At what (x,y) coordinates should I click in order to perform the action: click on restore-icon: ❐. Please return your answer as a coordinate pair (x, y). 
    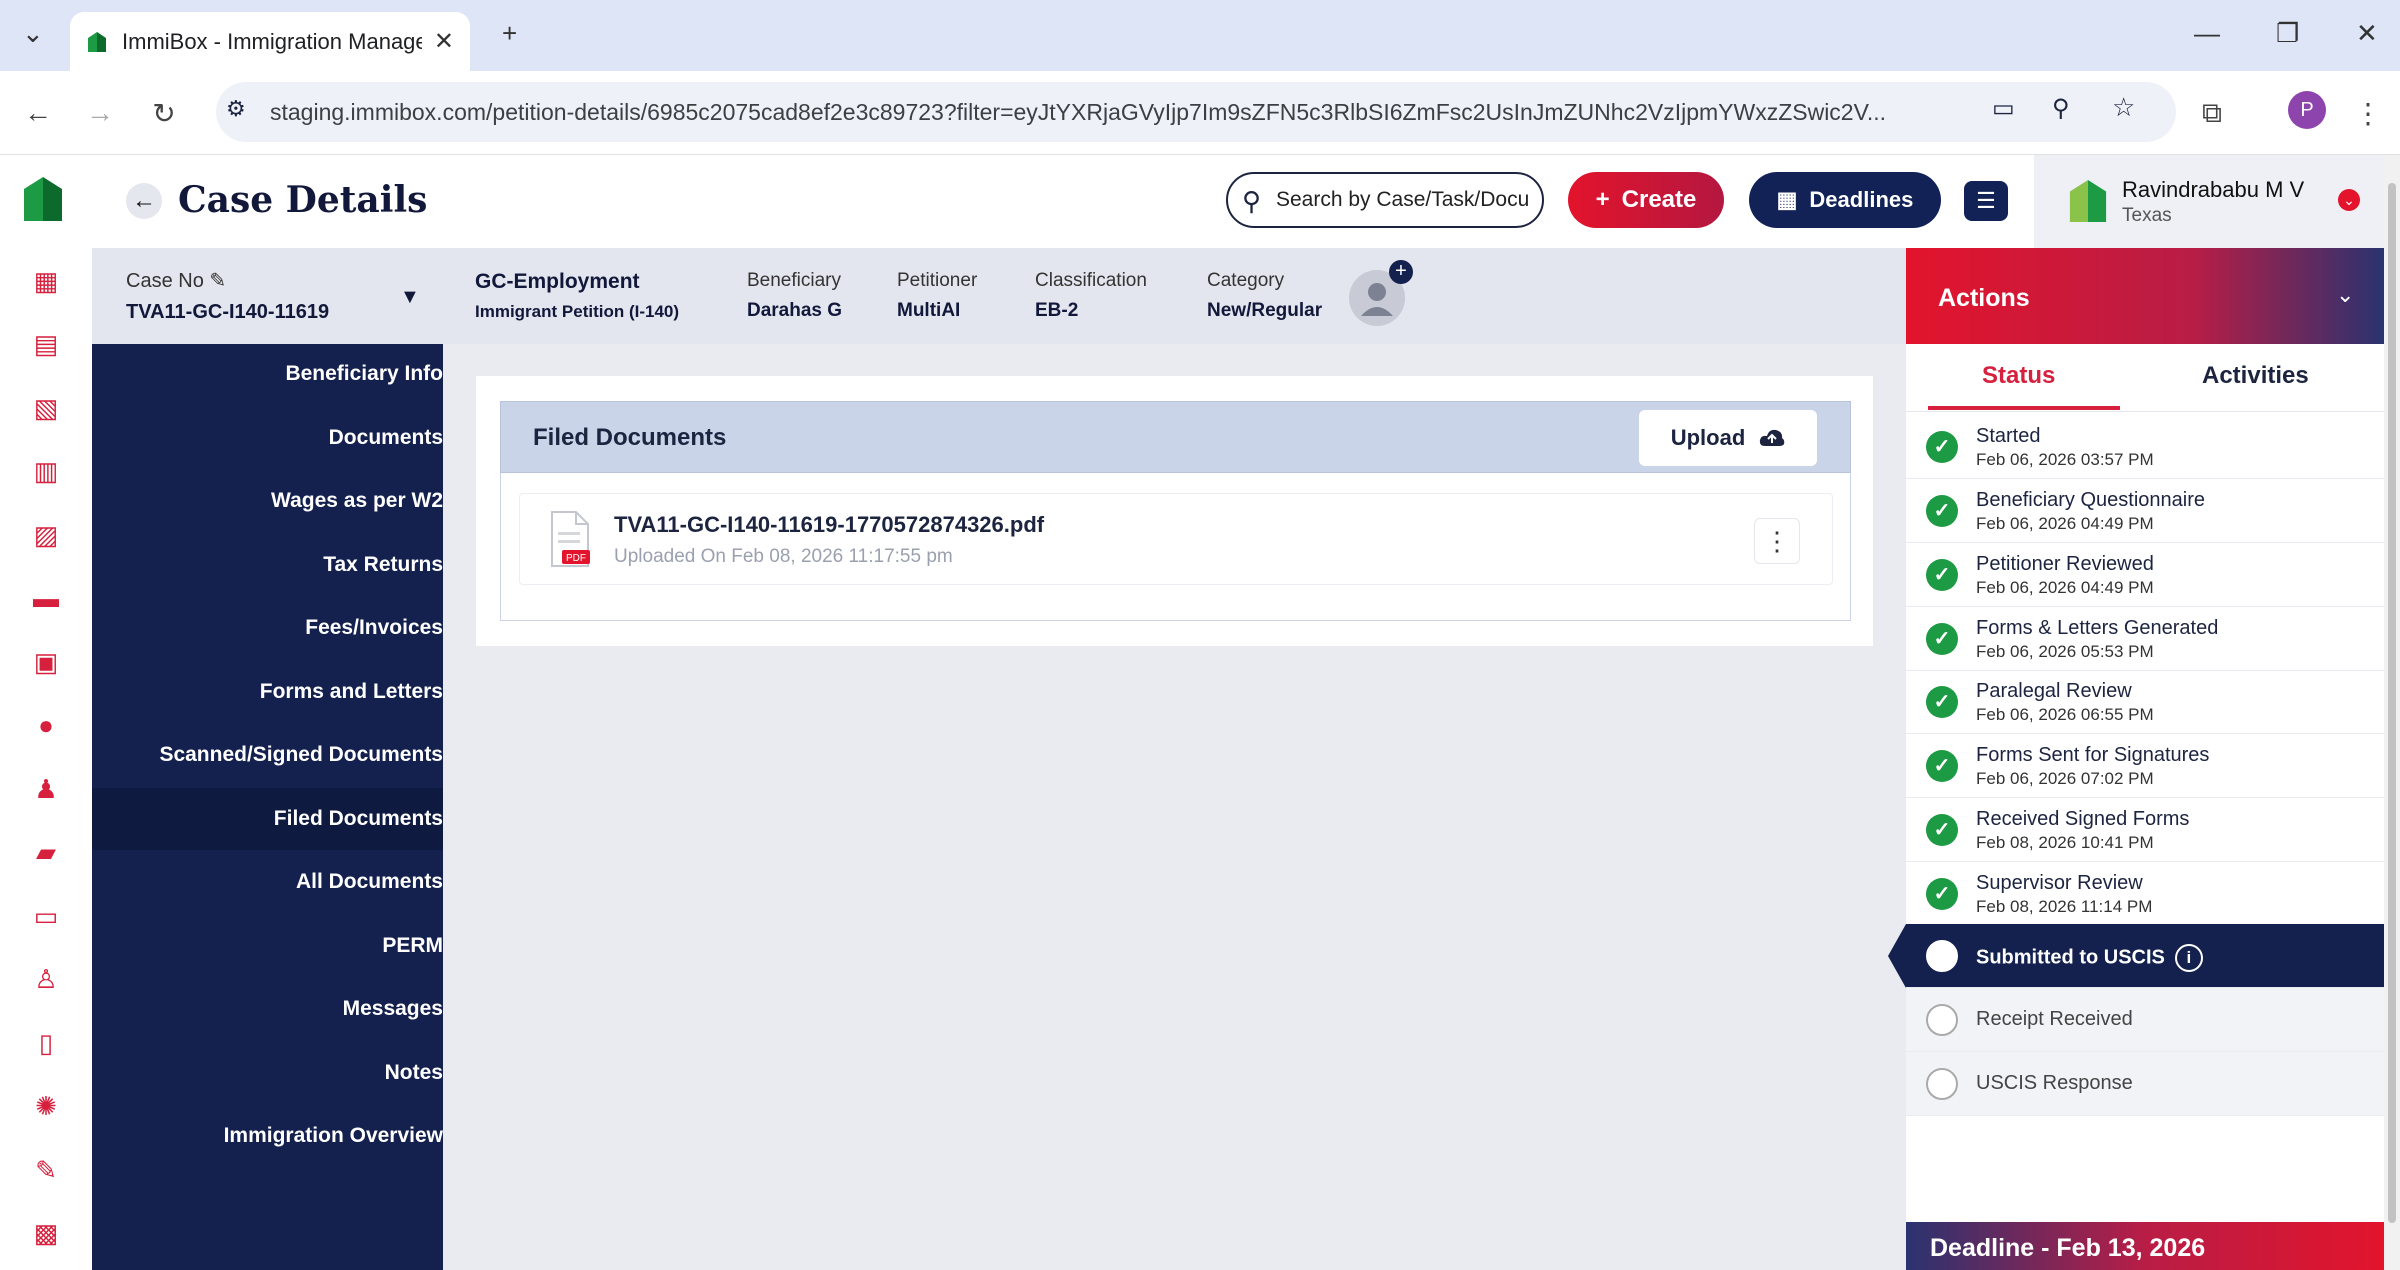
    Looking at the image, I should click on (2287, 33).